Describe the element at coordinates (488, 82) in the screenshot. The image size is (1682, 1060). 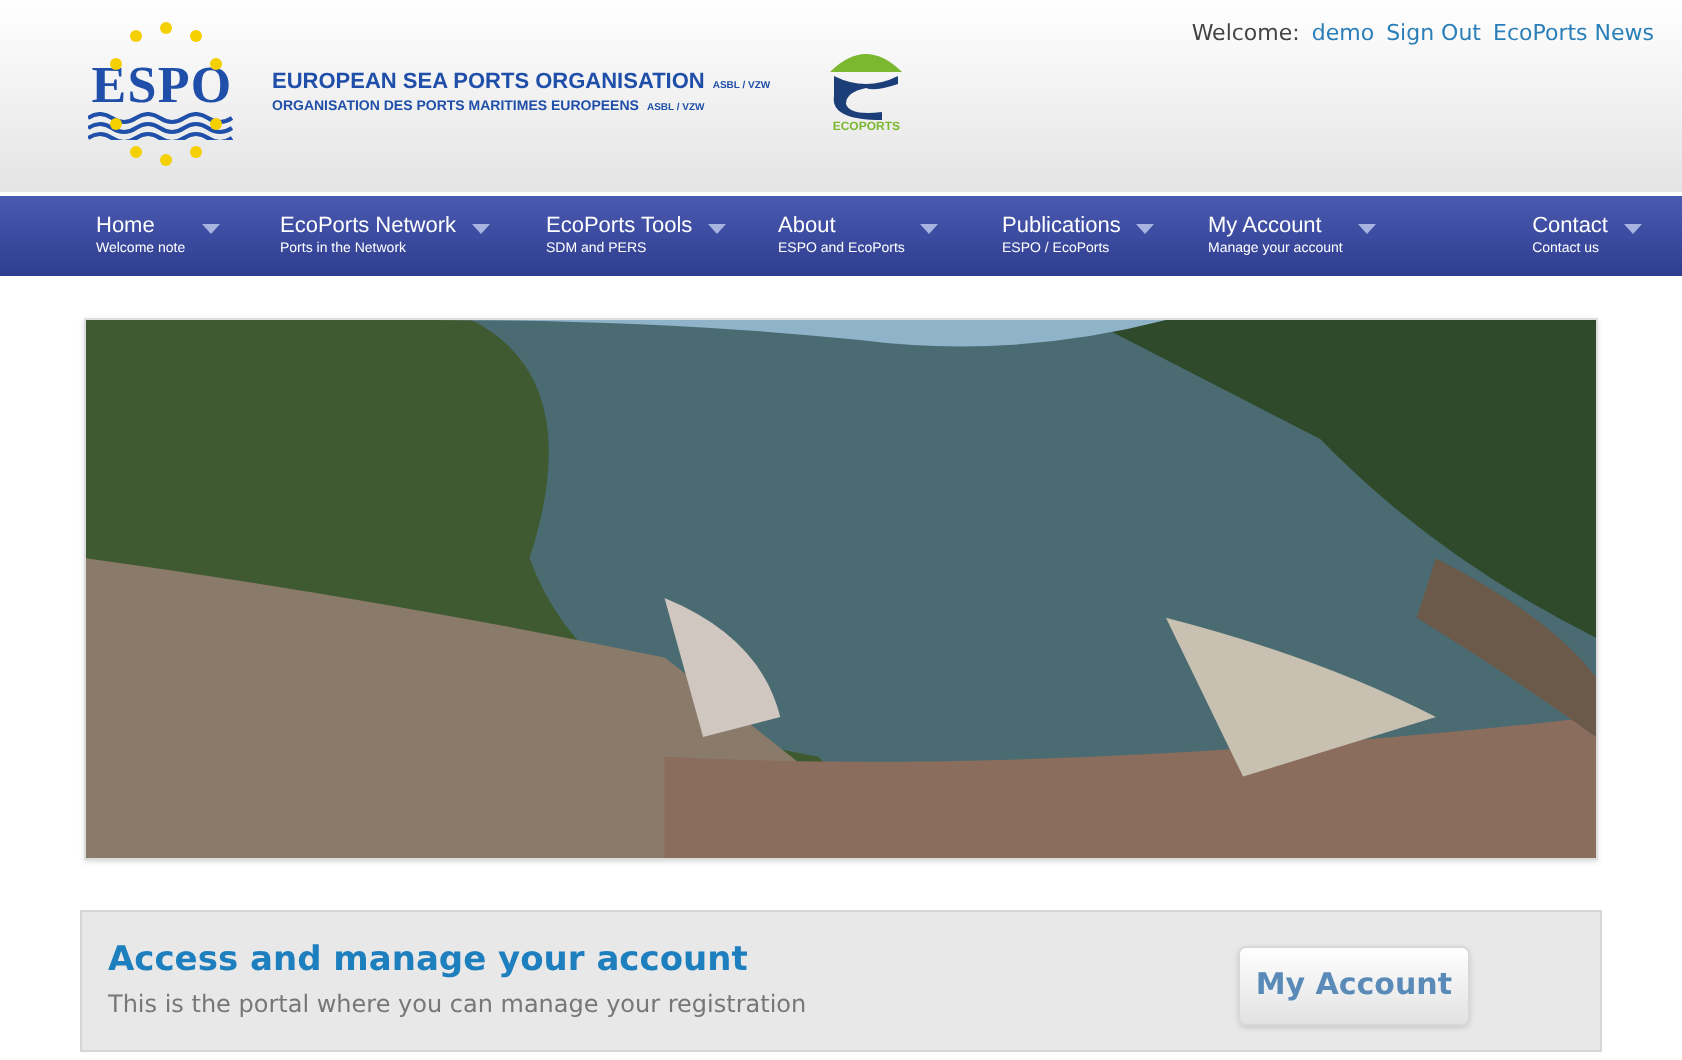
I see `org-name: EUROPEAN SEA PORTS ORGANISATION` at that location.